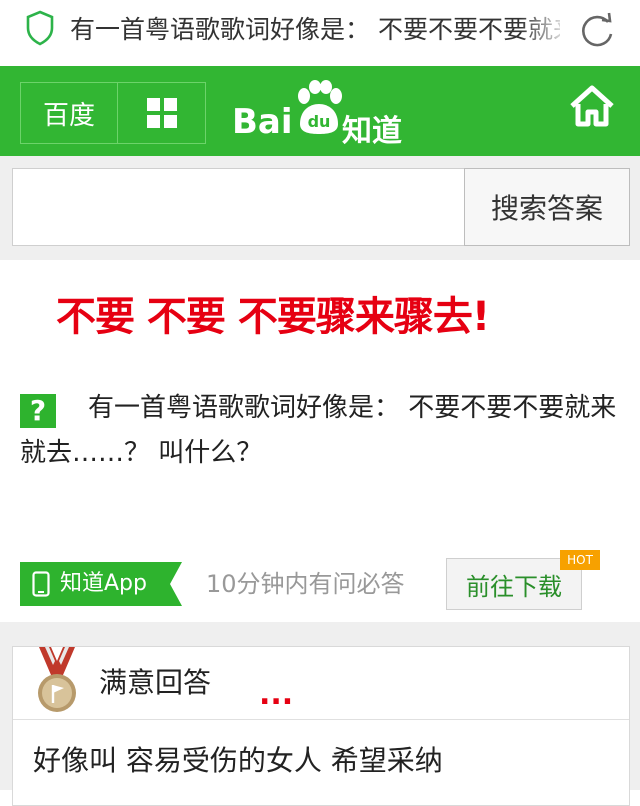  I want to click on shield-icon, so click(40, 28).